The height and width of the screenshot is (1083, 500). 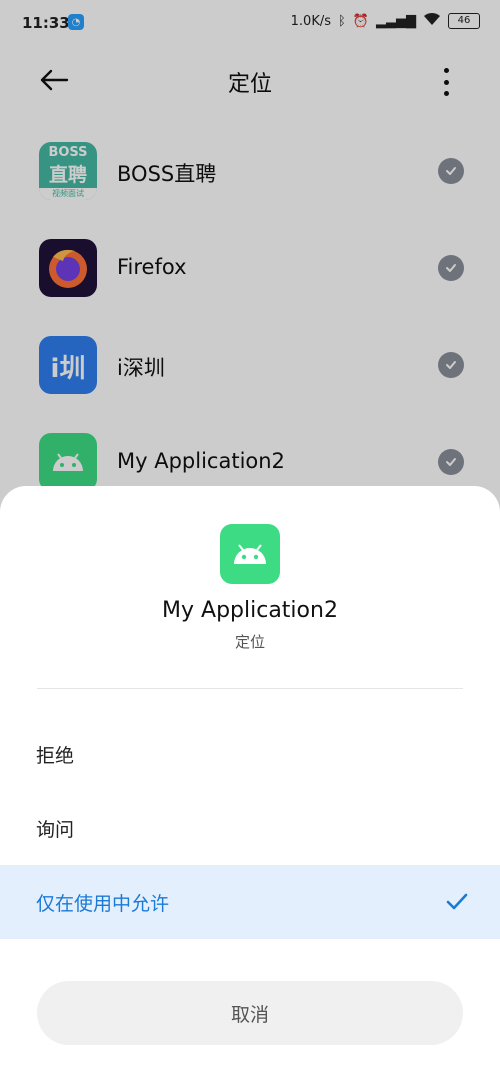 What do you see at coordinates (103, 904) in the screenshot?
I see `option-label: 仅在使用中允许` at bounding box center [103, 904].